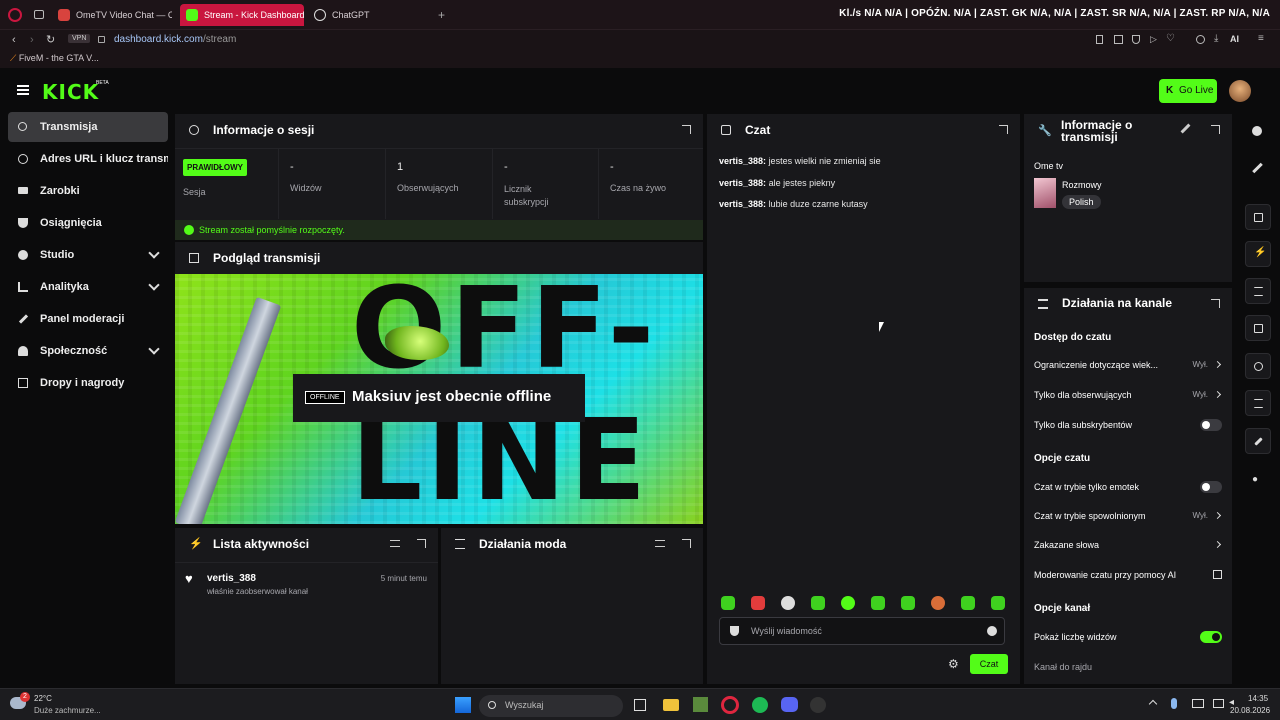  Describe the element at coordinates (88, 383) in the screenshot. I see `sidebar-item-dropy: Dropy i nagrody` at that location.